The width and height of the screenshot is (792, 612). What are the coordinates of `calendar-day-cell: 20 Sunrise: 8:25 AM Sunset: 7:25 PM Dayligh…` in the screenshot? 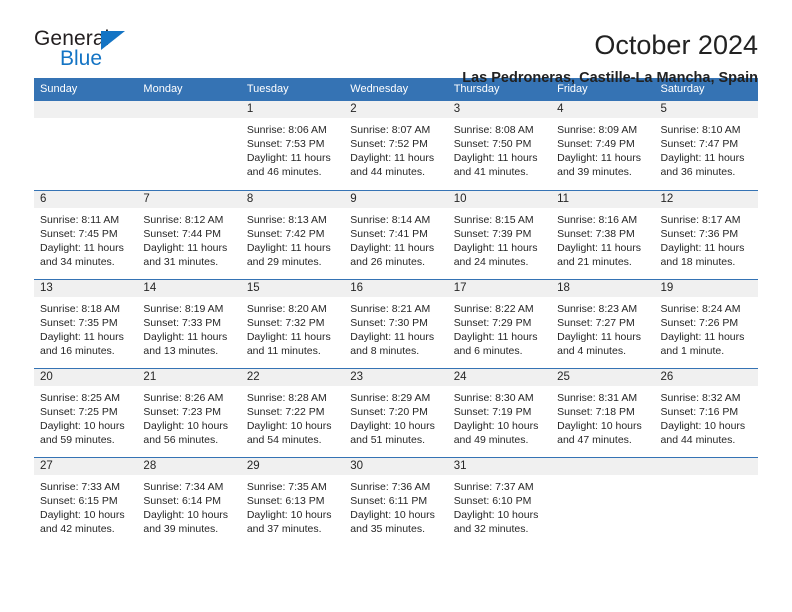 It's located at (86, 413).